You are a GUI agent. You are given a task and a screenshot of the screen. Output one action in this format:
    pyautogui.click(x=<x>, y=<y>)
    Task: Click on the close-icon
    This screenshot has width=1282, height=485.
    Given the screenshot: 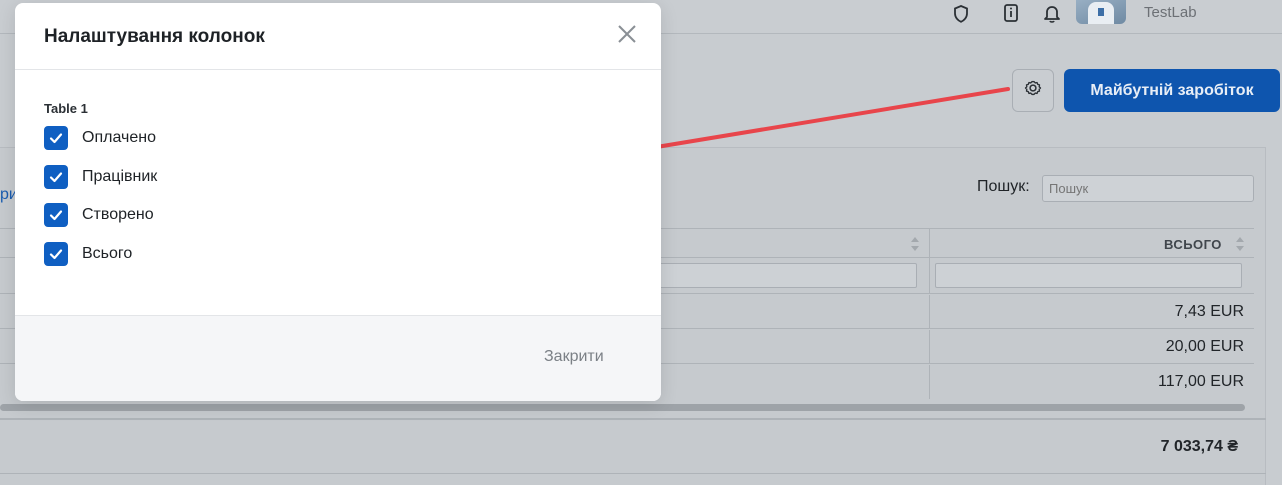 What is the action you would take?
    pyautogui.click(x=627, y=36)
    